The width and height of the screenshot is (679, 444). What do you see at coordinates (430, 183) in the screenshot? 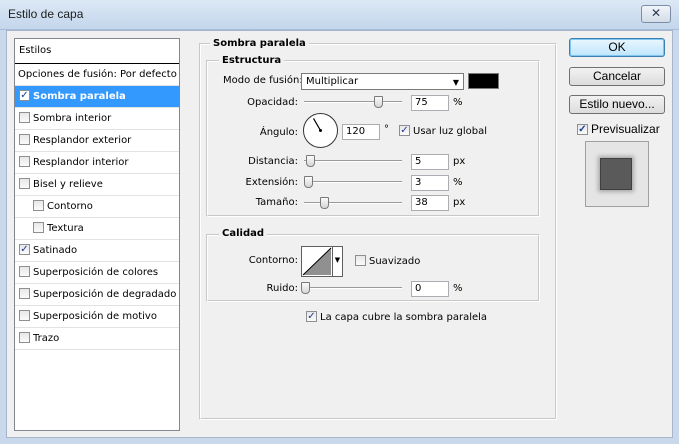
I see `spread-input: 3` at bounding box center [430, 183].